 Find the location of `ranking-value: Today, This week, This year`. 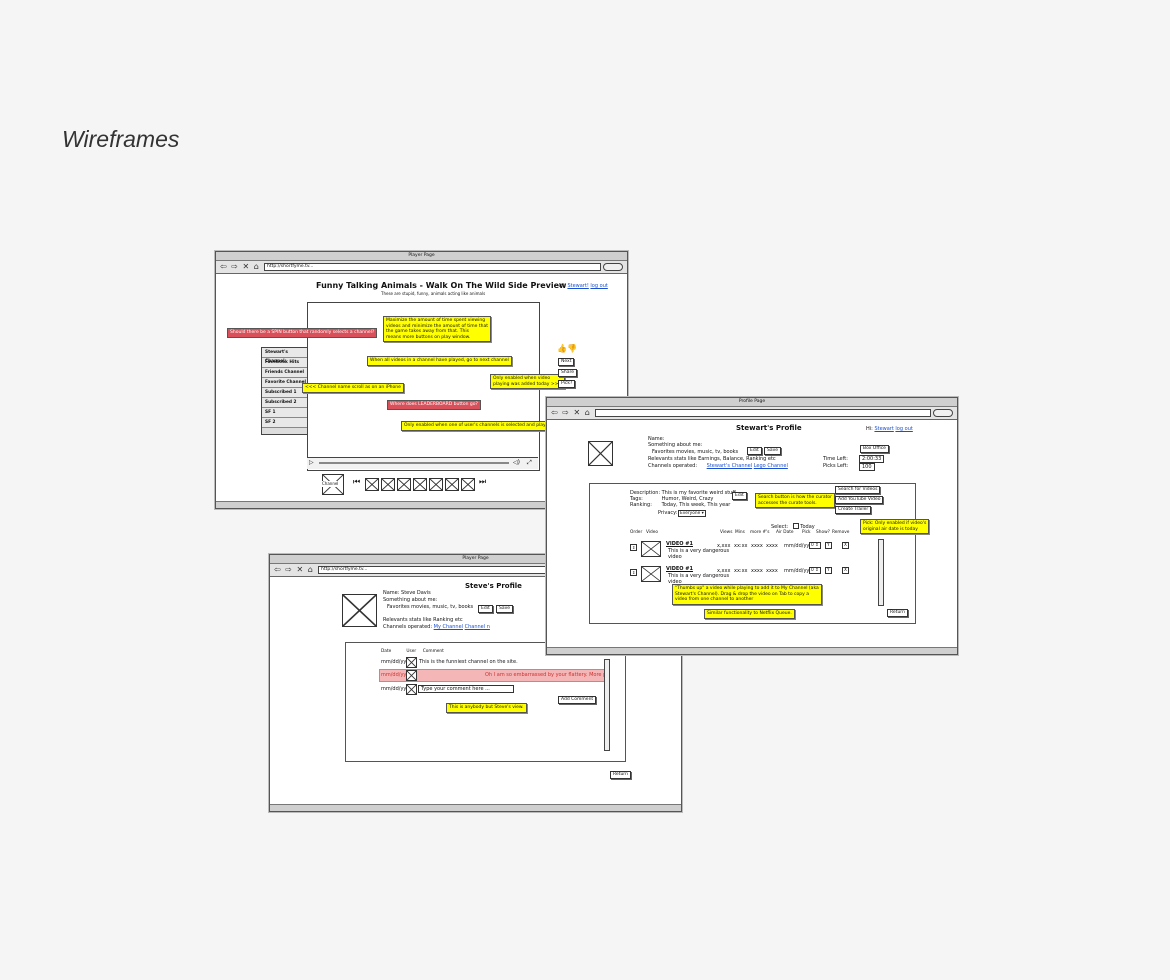

ranking-value: Today, This week, This year is located at coordinates (696, 505).